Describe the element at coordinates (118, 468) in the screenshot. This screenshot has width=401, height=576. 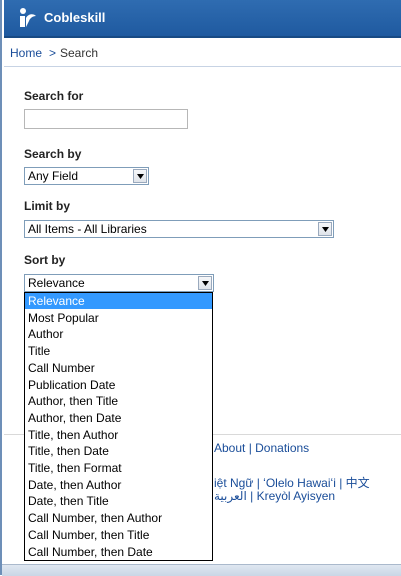
I see `sort-option: Title, then Format` at that location.